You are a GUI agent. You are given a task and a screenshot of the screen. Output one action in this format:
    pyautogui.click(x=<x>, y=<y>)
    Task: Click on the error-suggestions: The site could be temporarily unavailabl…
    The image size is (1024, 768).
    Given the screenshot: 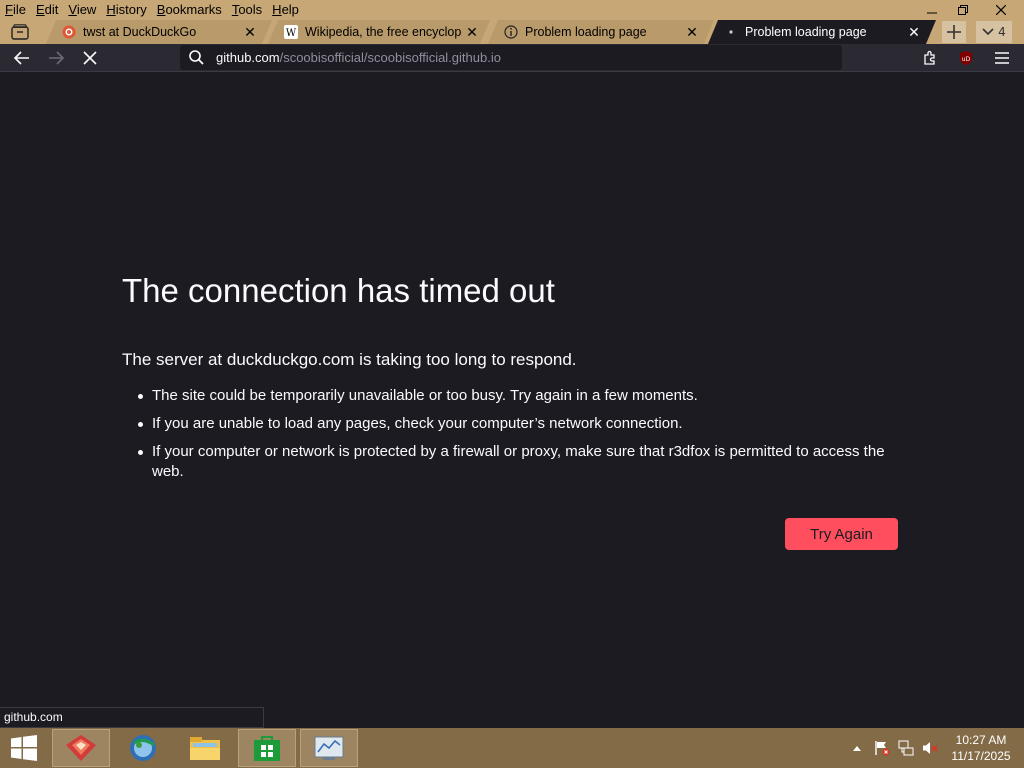 What is the action you would take?
    pyautogui.click(x=518, y=438)
    